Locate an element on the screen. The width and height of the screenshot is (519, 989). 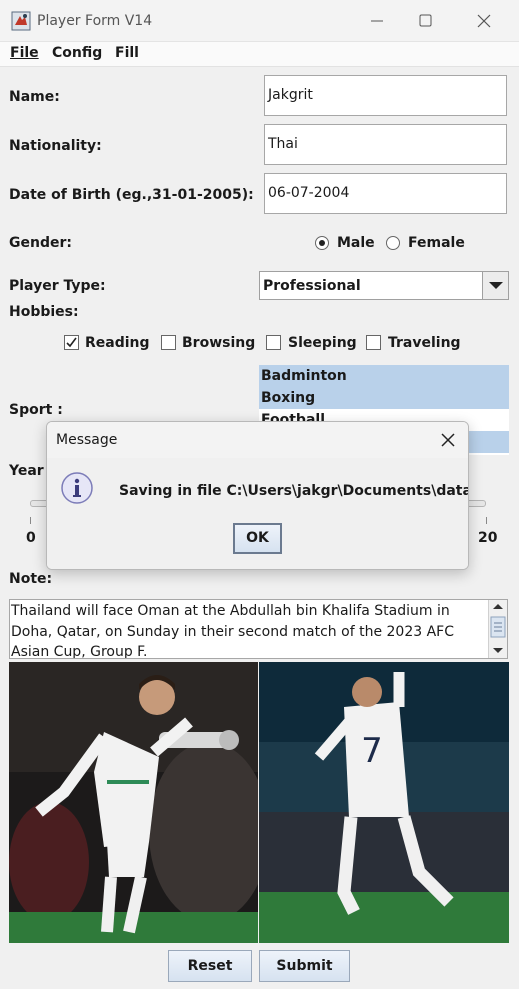
hobby-sleeping-label: Sleeping is located at coordinates (322, 343).